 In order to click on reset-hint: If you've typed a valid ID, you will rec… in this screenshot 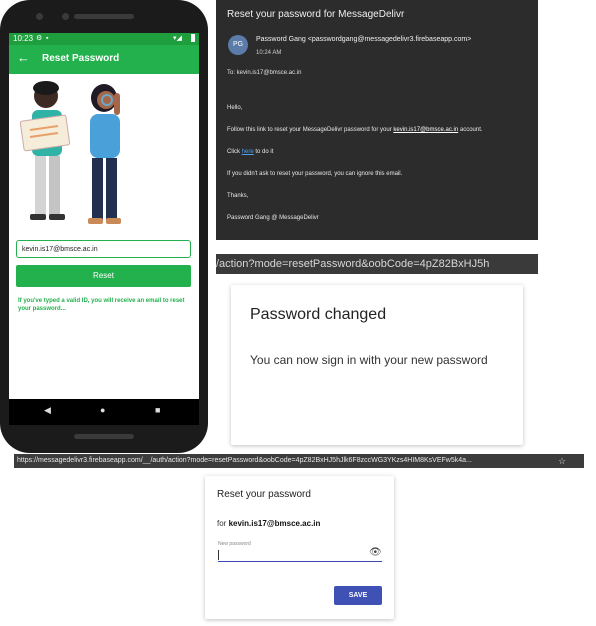, I will do `click(101, 305)`.